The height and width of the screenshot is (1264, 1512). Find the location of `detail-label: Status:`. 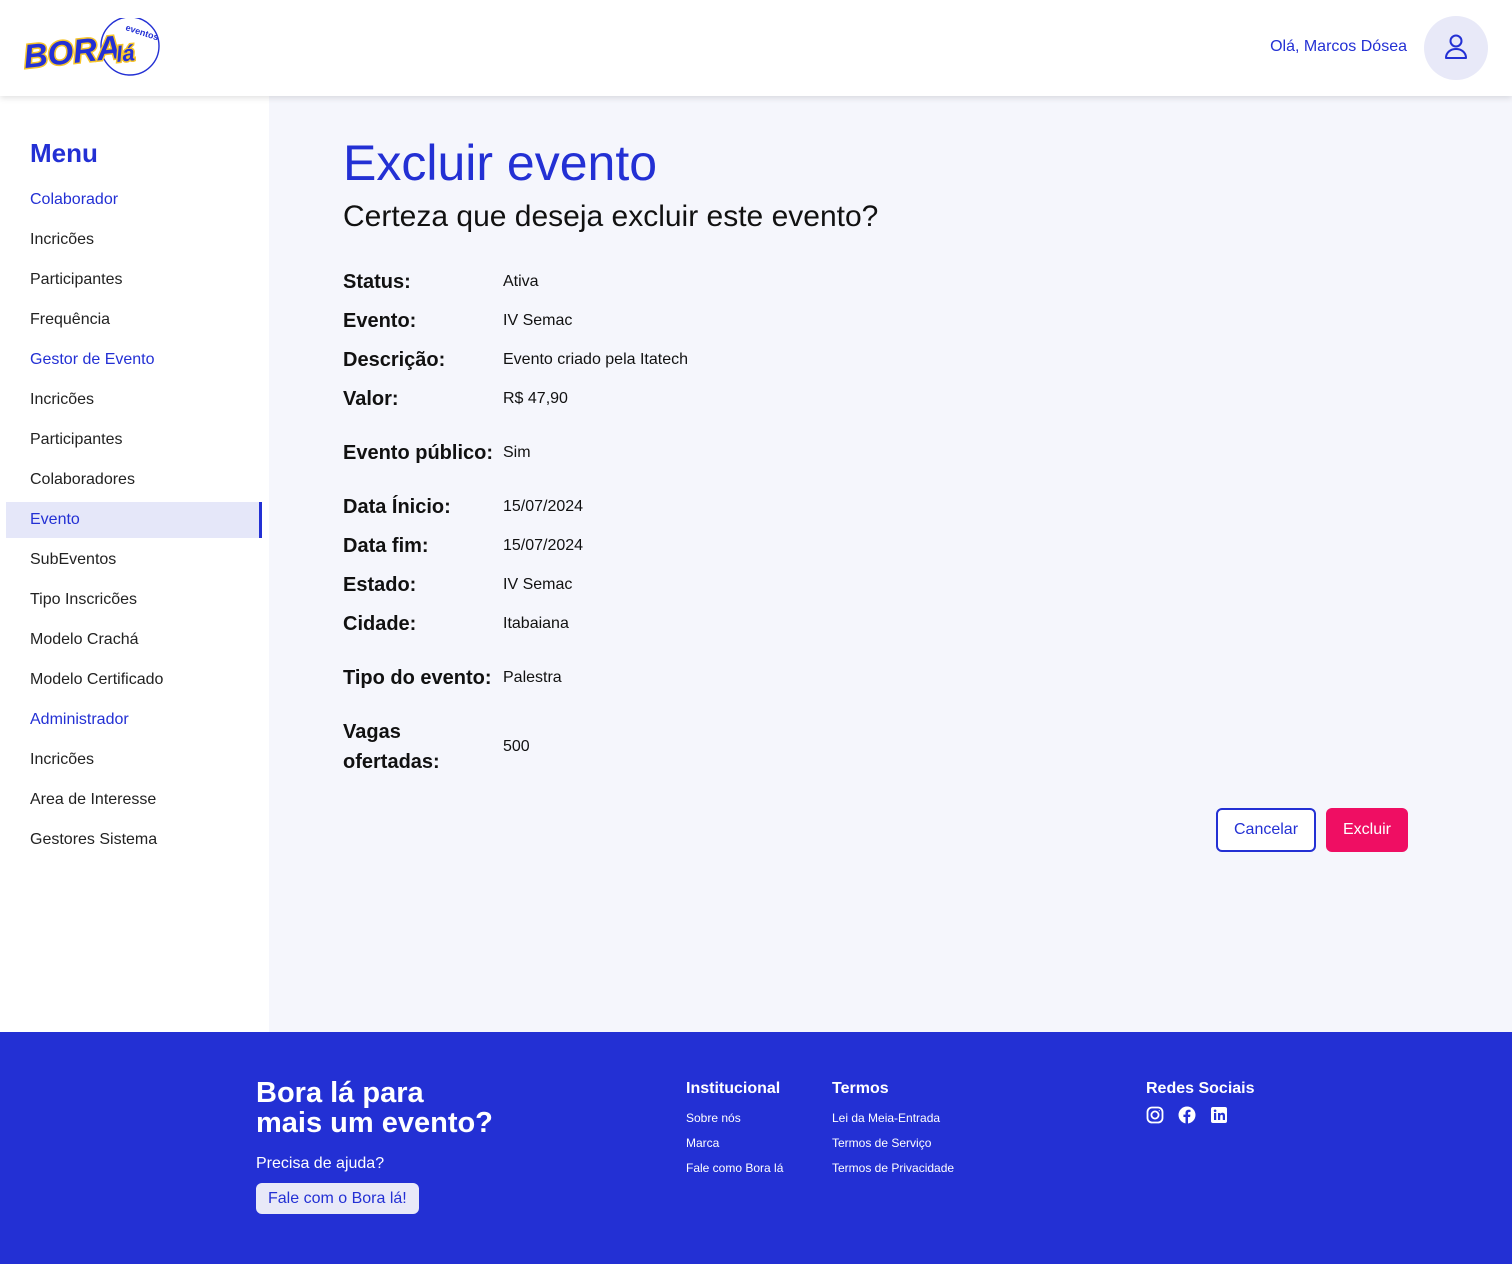

detail-label: Status: is located at coordinates (377, 281).